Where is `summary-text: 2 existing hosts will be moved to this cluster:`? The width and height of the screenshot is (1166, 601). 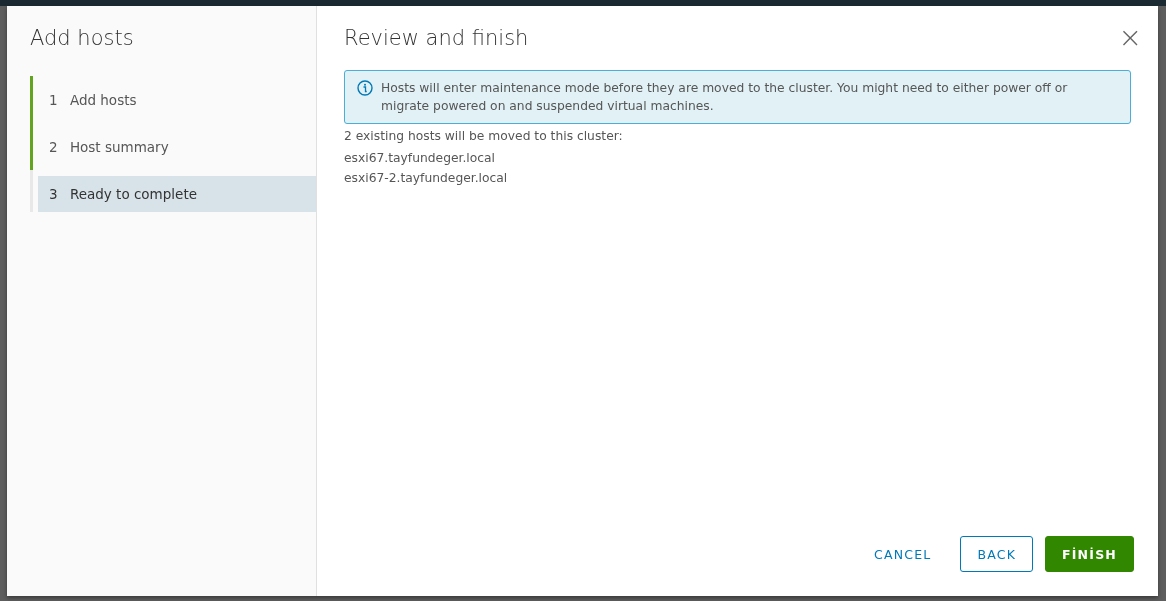
summary-text: 2 existing hosts will be moved to this cluster: is located at coordinates (484, 136).